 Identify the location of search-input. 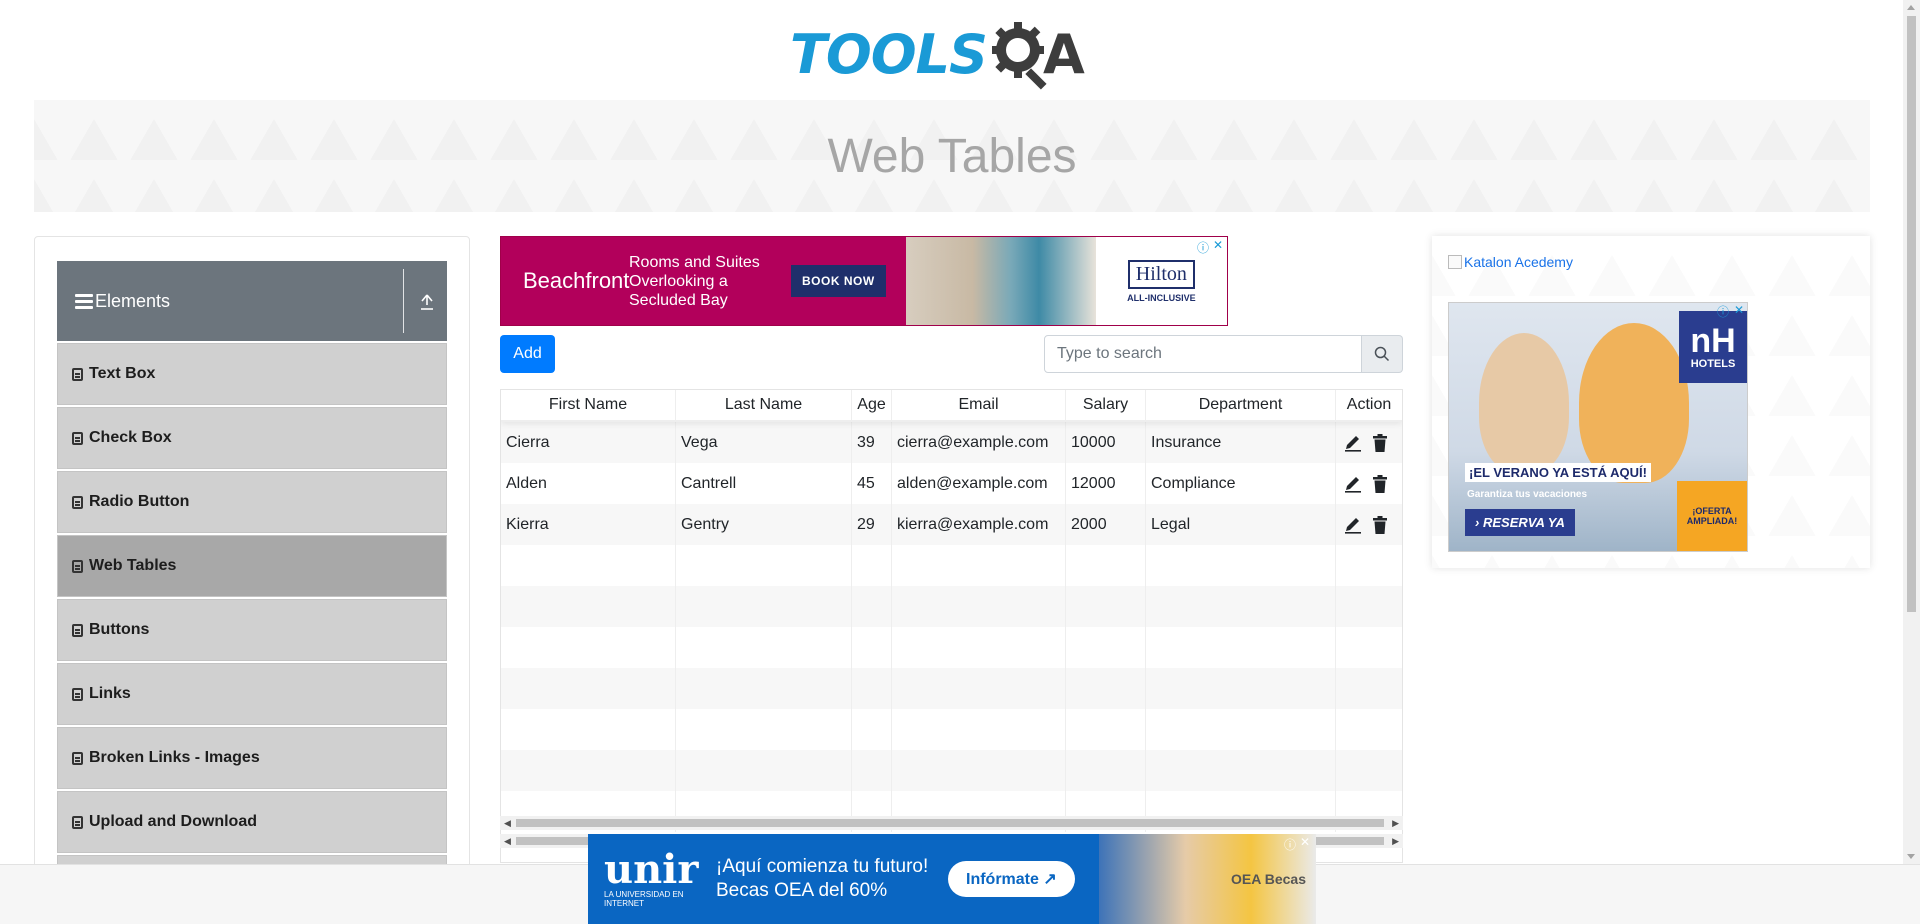
(1203, 354).